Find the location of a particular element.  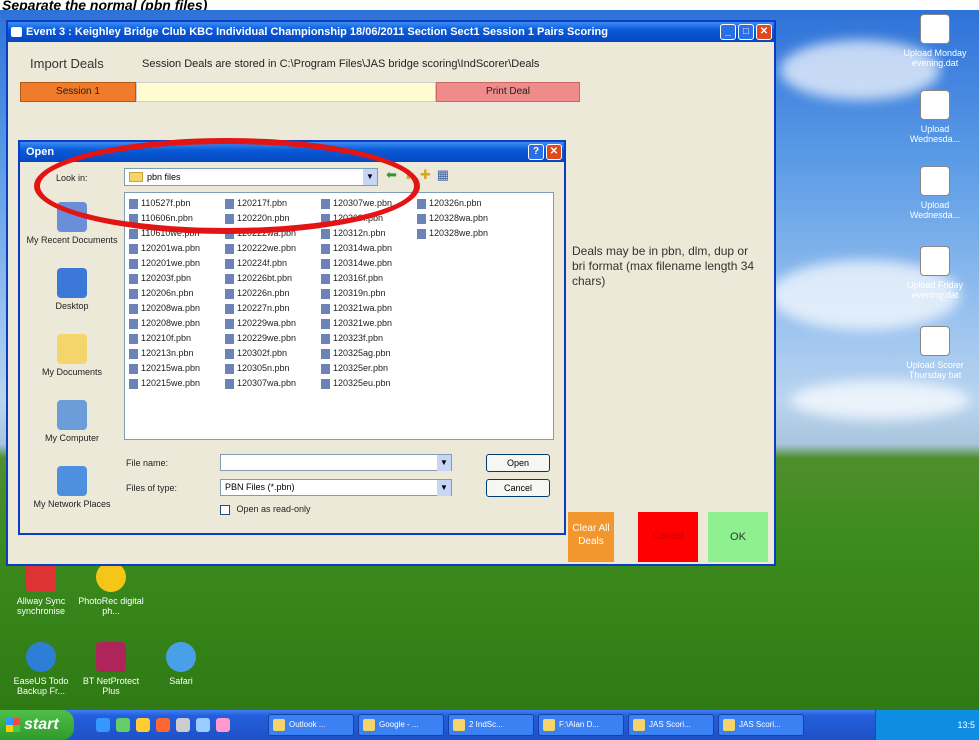

checkbox-icon is located at coordinates (225, 509).